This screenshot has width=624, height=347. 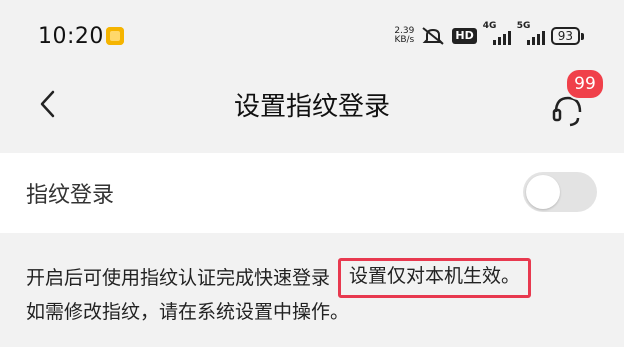 What do you see at coordinates (71, 36) in the screenshot?
I see `status-time: 10:20` at bounding box center [71, 36].